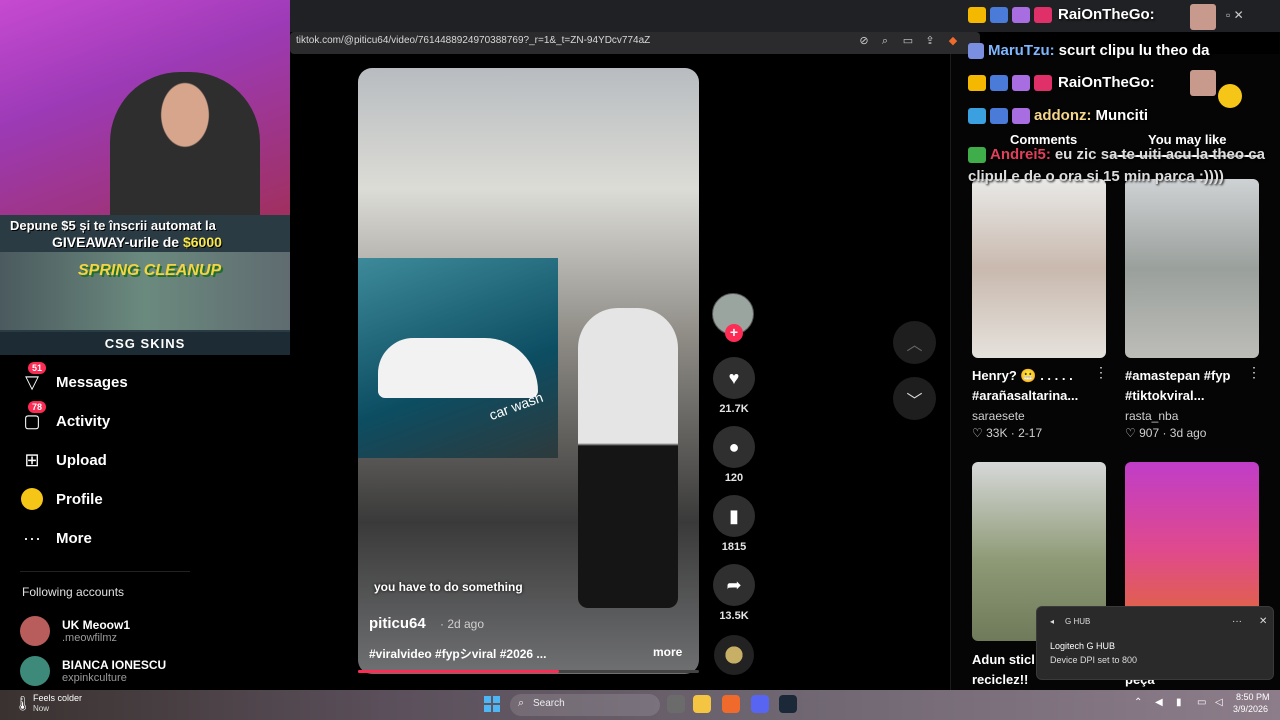  Describe the element at coordinates (930, 41) in the screenshot. I see `share-icon: ⇪` at that location.